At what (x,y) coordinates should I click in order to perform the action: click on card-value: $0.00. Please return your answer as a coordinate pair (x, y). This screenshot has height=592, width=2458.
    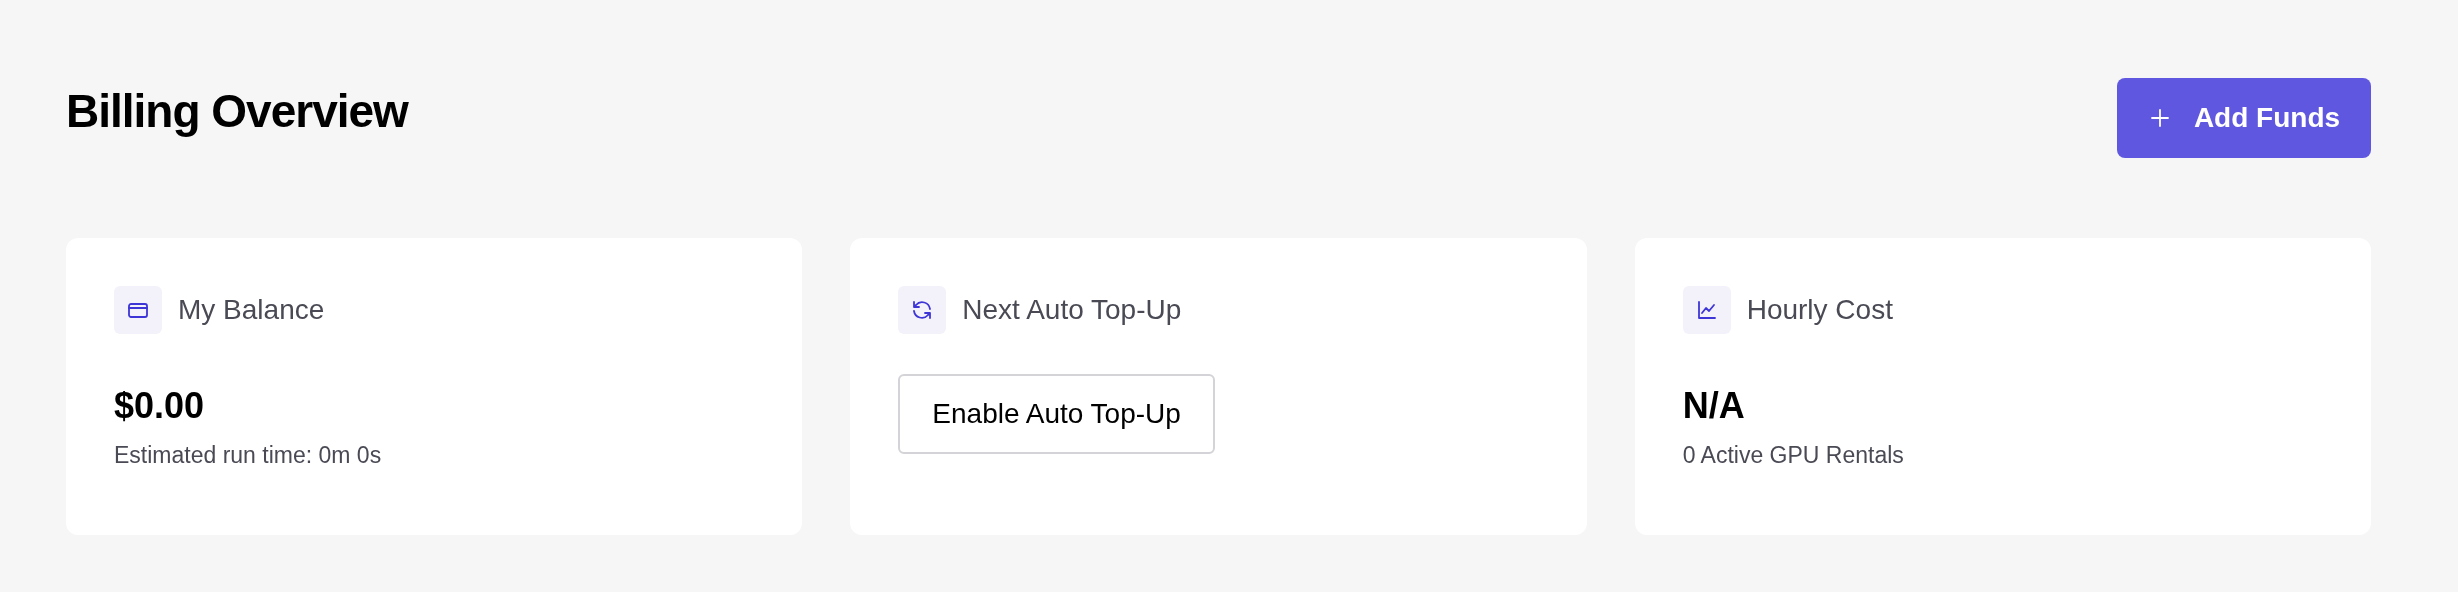
    Looking at the image, I should click on (160, 406).